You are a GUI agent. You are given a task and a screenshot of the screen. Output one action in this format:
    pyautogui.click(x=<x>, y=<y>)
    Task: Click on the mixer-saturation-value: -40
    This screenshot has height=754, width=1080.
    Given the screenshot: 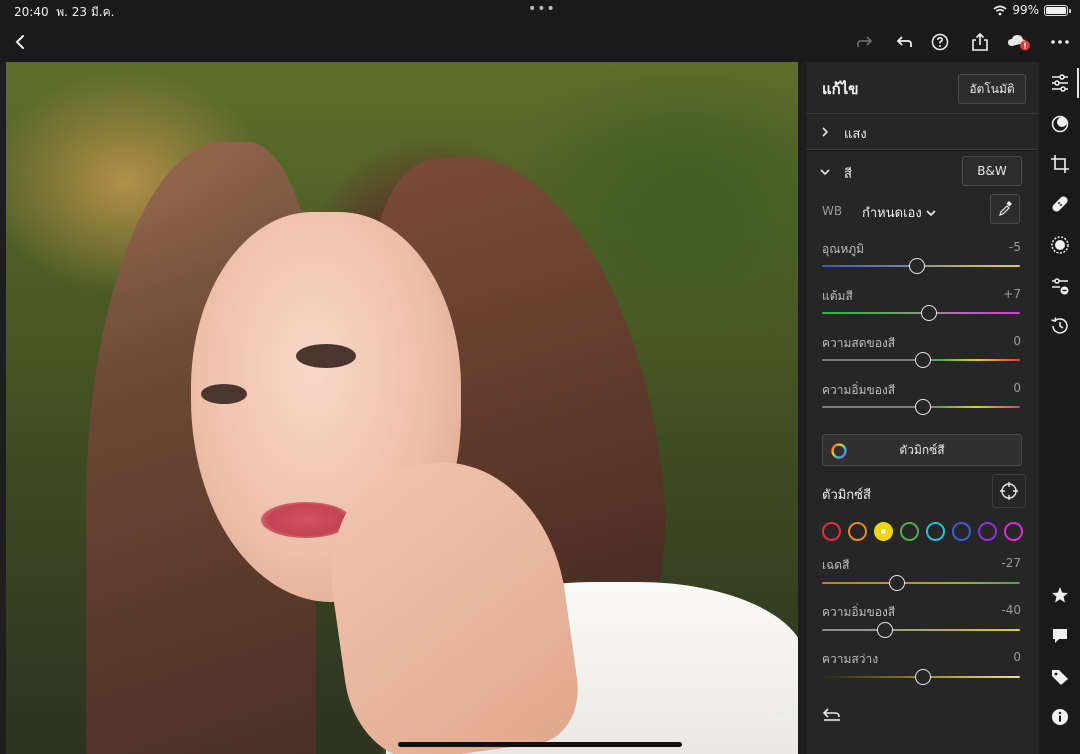 What is the action you would take?
    pyautogui.click(x=1011, y=610)
    